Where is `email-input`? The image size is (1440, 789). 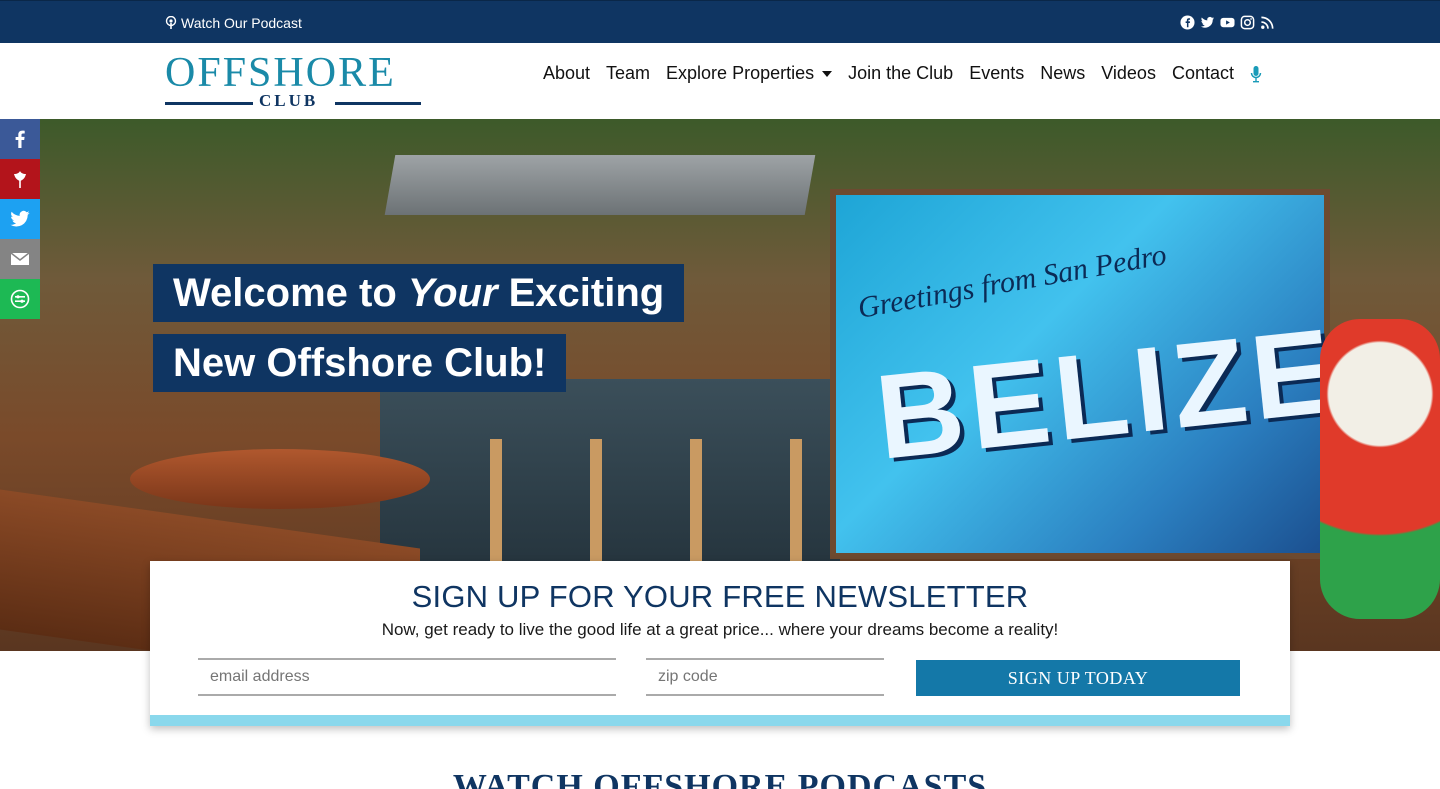
email-input is located at coordinates (407, 677).